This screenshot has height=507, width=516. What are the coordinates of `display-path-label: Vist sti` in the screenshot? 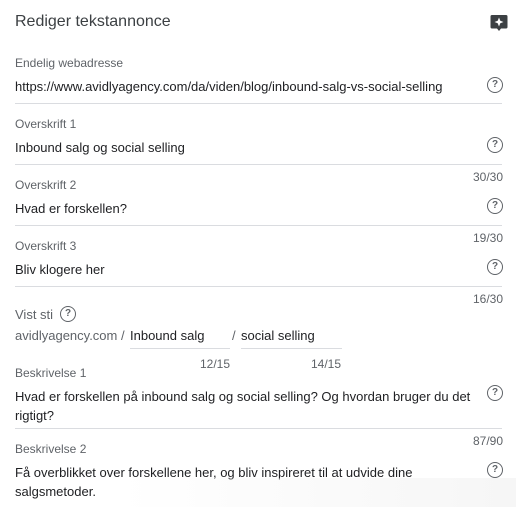 It's located at (34, 314).